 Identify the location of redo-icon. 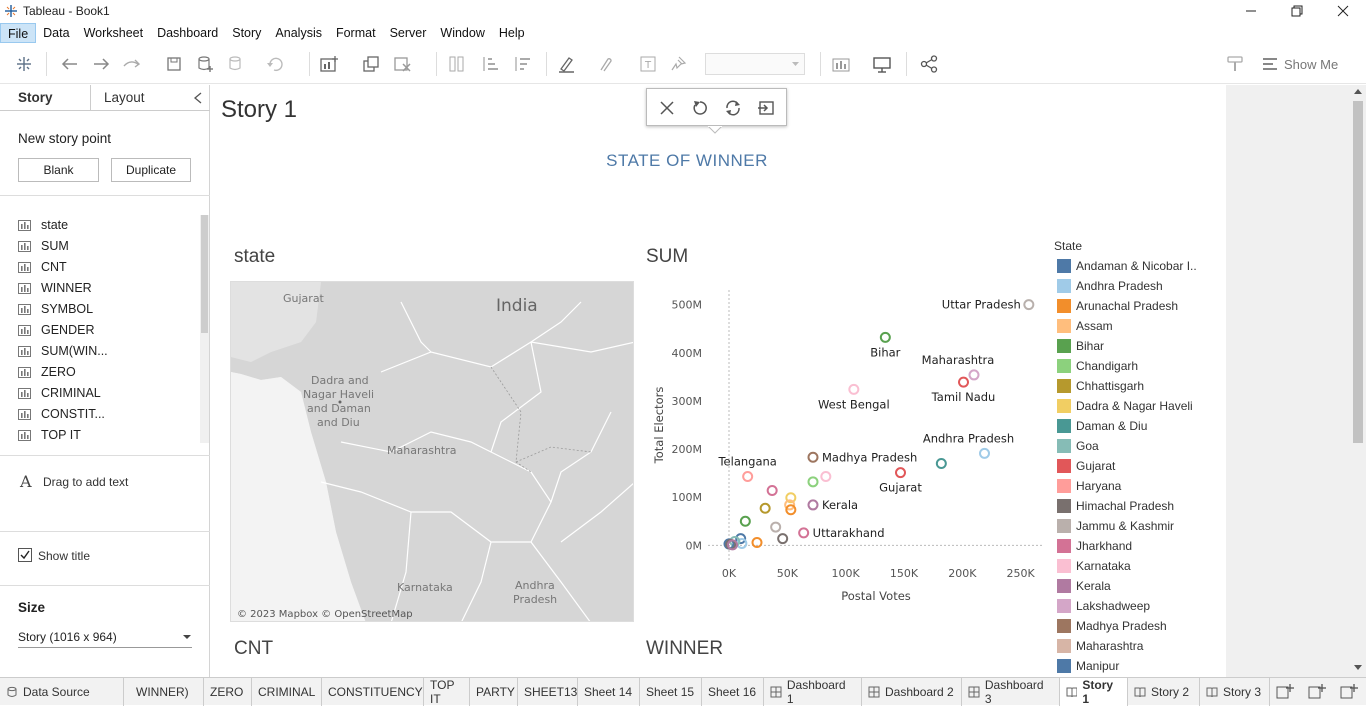
(101, 64).